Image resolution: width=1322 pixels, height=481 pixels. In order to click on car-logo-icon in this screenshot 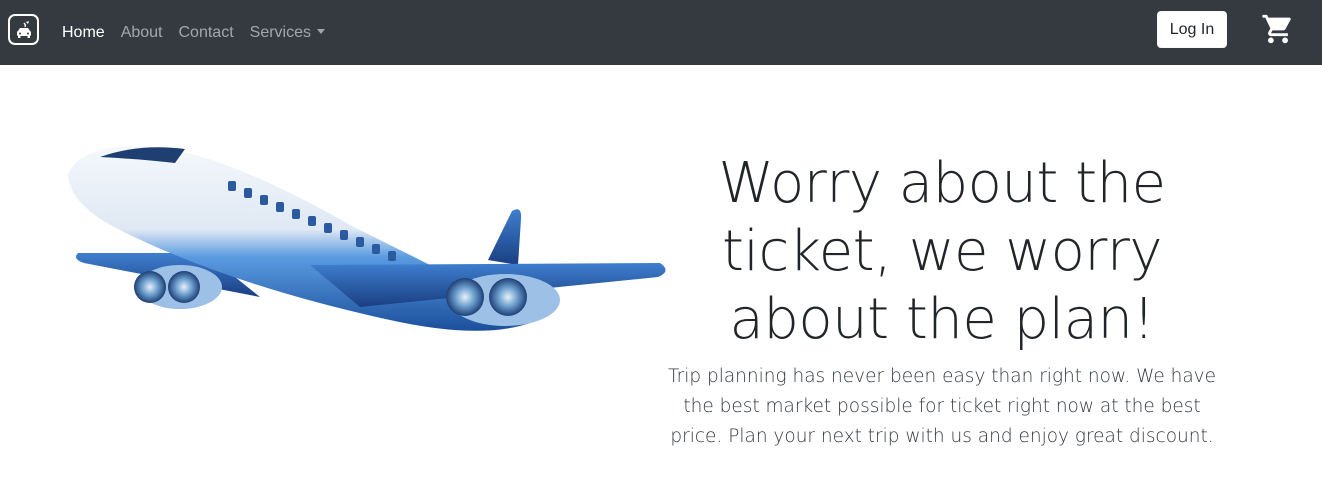, I will do `click(23, 29)`.